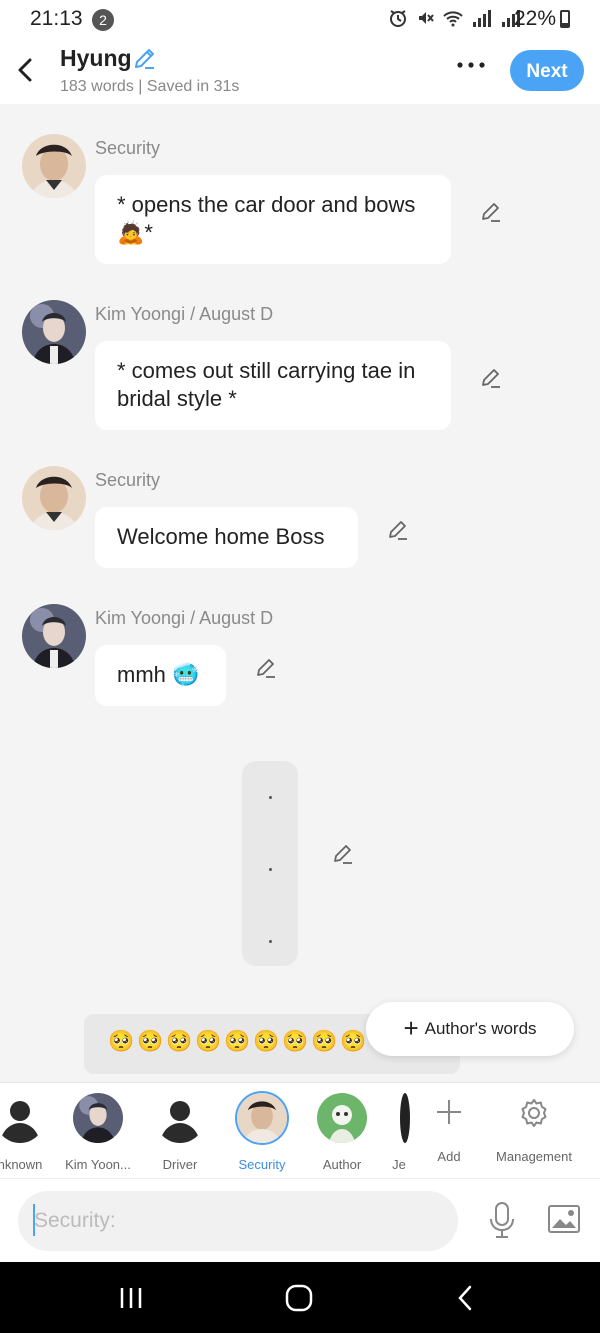 The image size is (600, 1333). I want to click on nav-back-button, so click(466, 1300).